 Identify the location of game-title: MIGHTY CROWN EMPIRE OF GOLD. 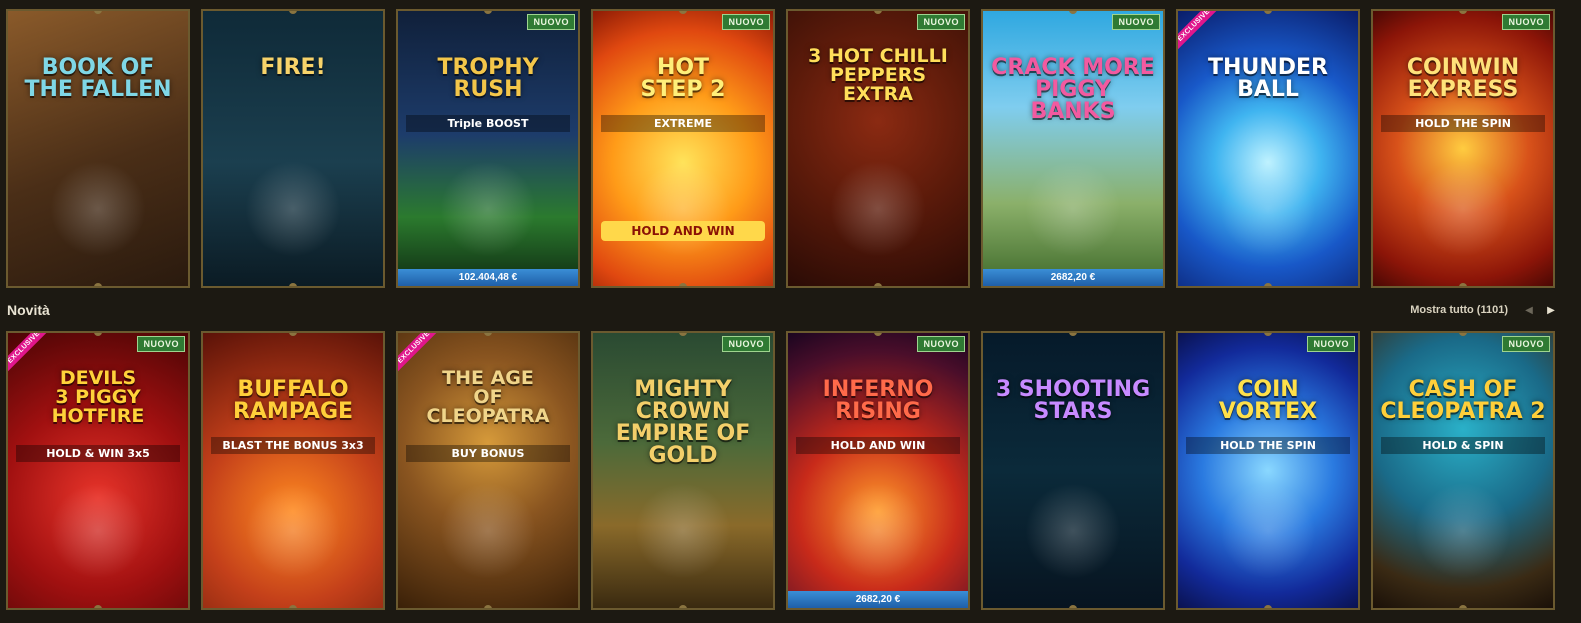
(683, 422).